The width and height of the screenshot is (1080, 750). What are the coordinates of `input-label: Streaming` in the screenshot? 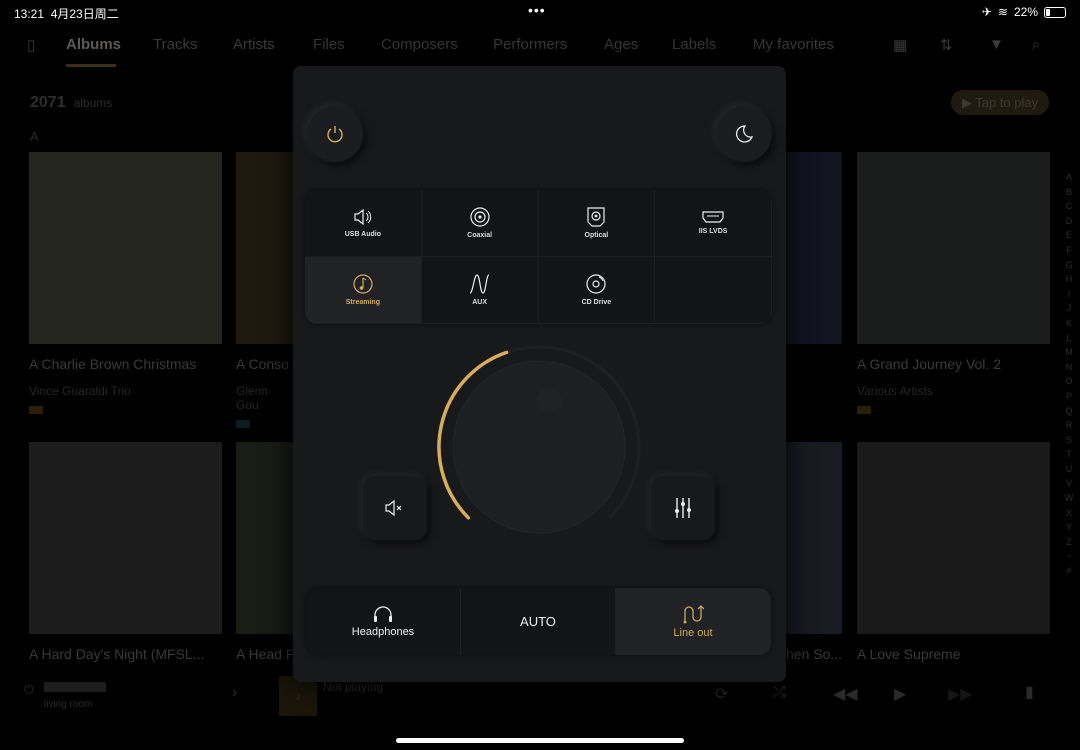 It's located at (362, 302).